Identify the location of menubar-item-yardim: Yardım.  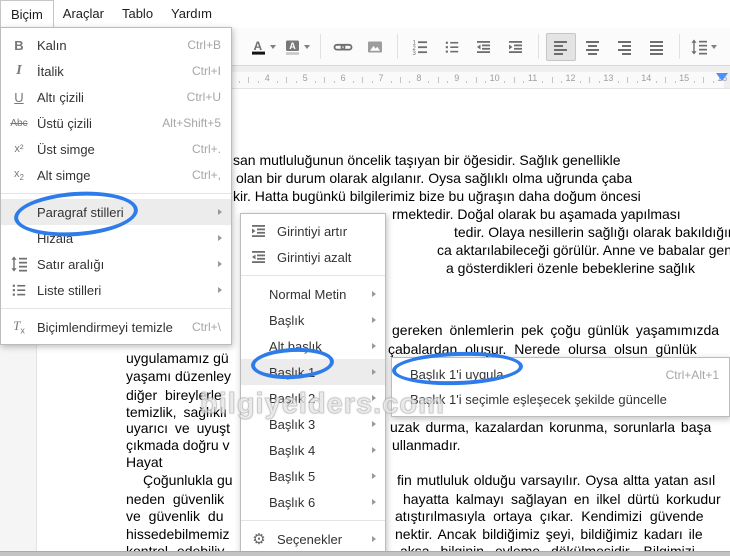
(191, 14).